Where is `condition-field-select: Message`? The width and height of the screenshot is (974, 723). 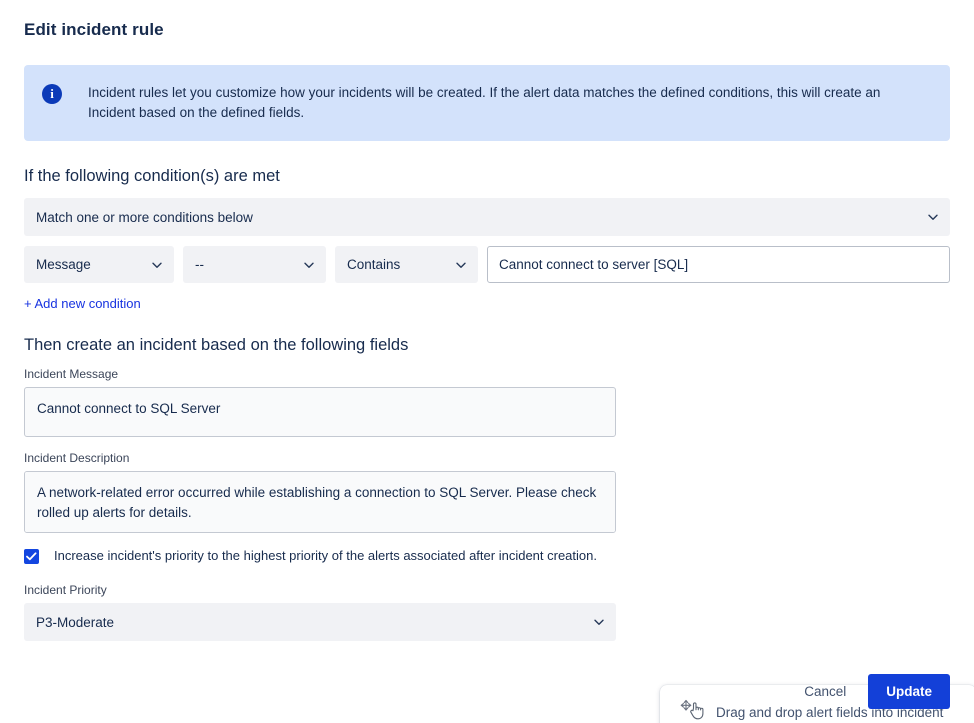
condition-field-select: Message is located at coordinates (99, 264).